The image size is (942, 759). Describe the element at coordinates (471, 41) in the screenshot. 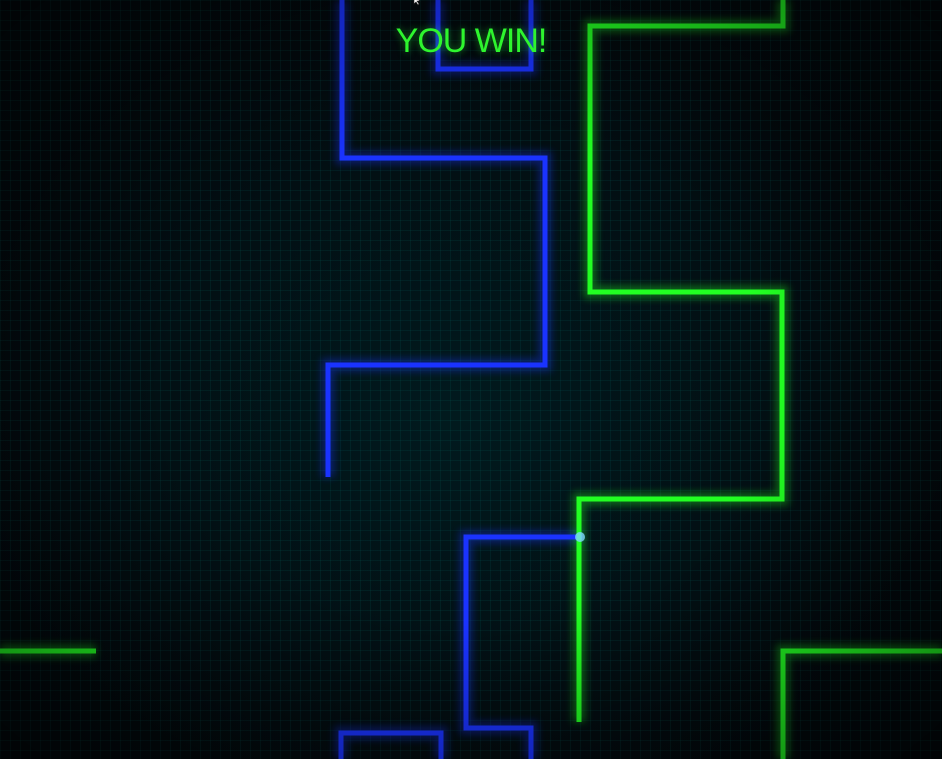

I see `game-status-message: YOU WIN!` at that location.